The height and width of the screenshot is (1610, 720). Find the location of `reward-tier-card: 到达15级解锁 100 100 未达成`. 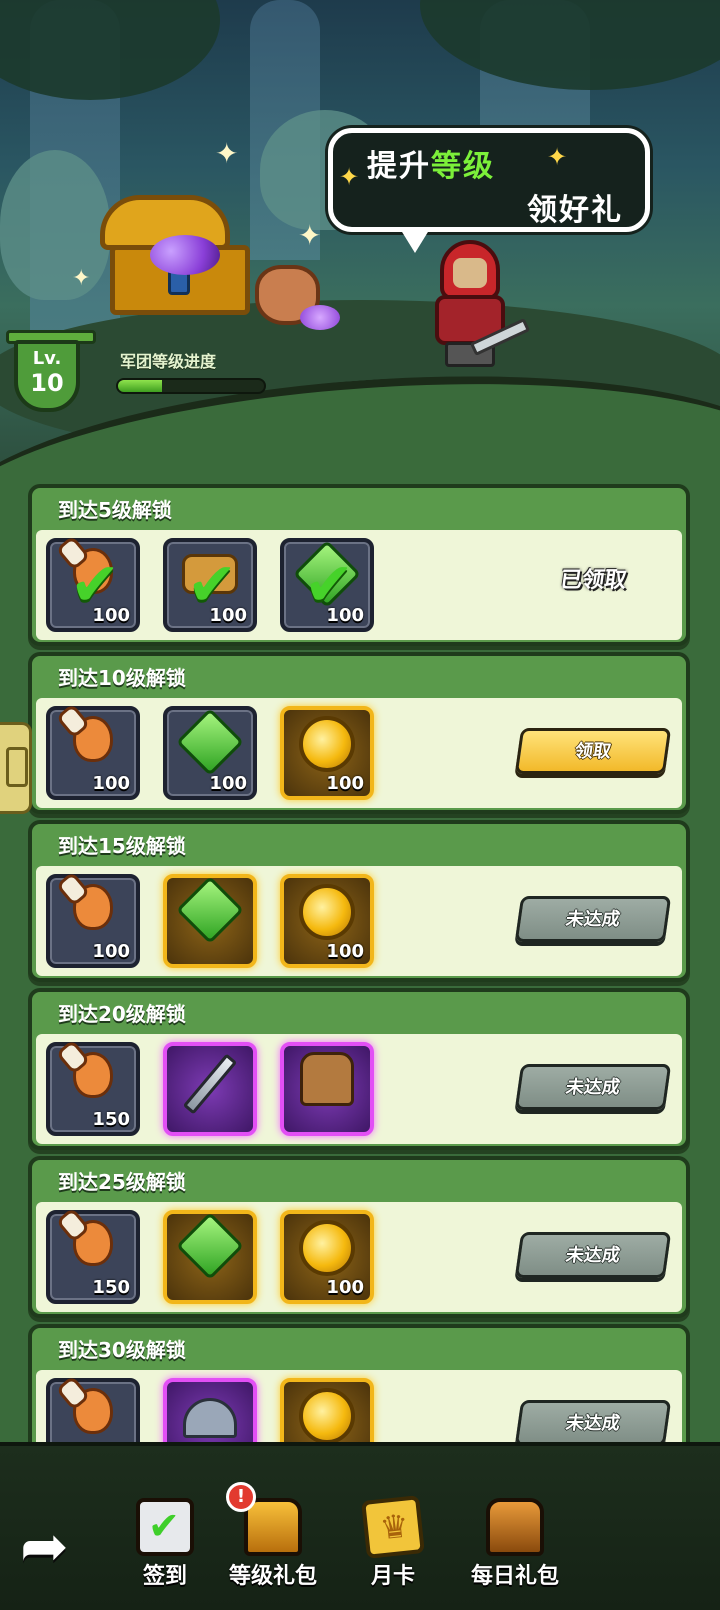

reward-tier-card: 到达15级解锁 100 100 未达成 is located at coordinates (359, 901).